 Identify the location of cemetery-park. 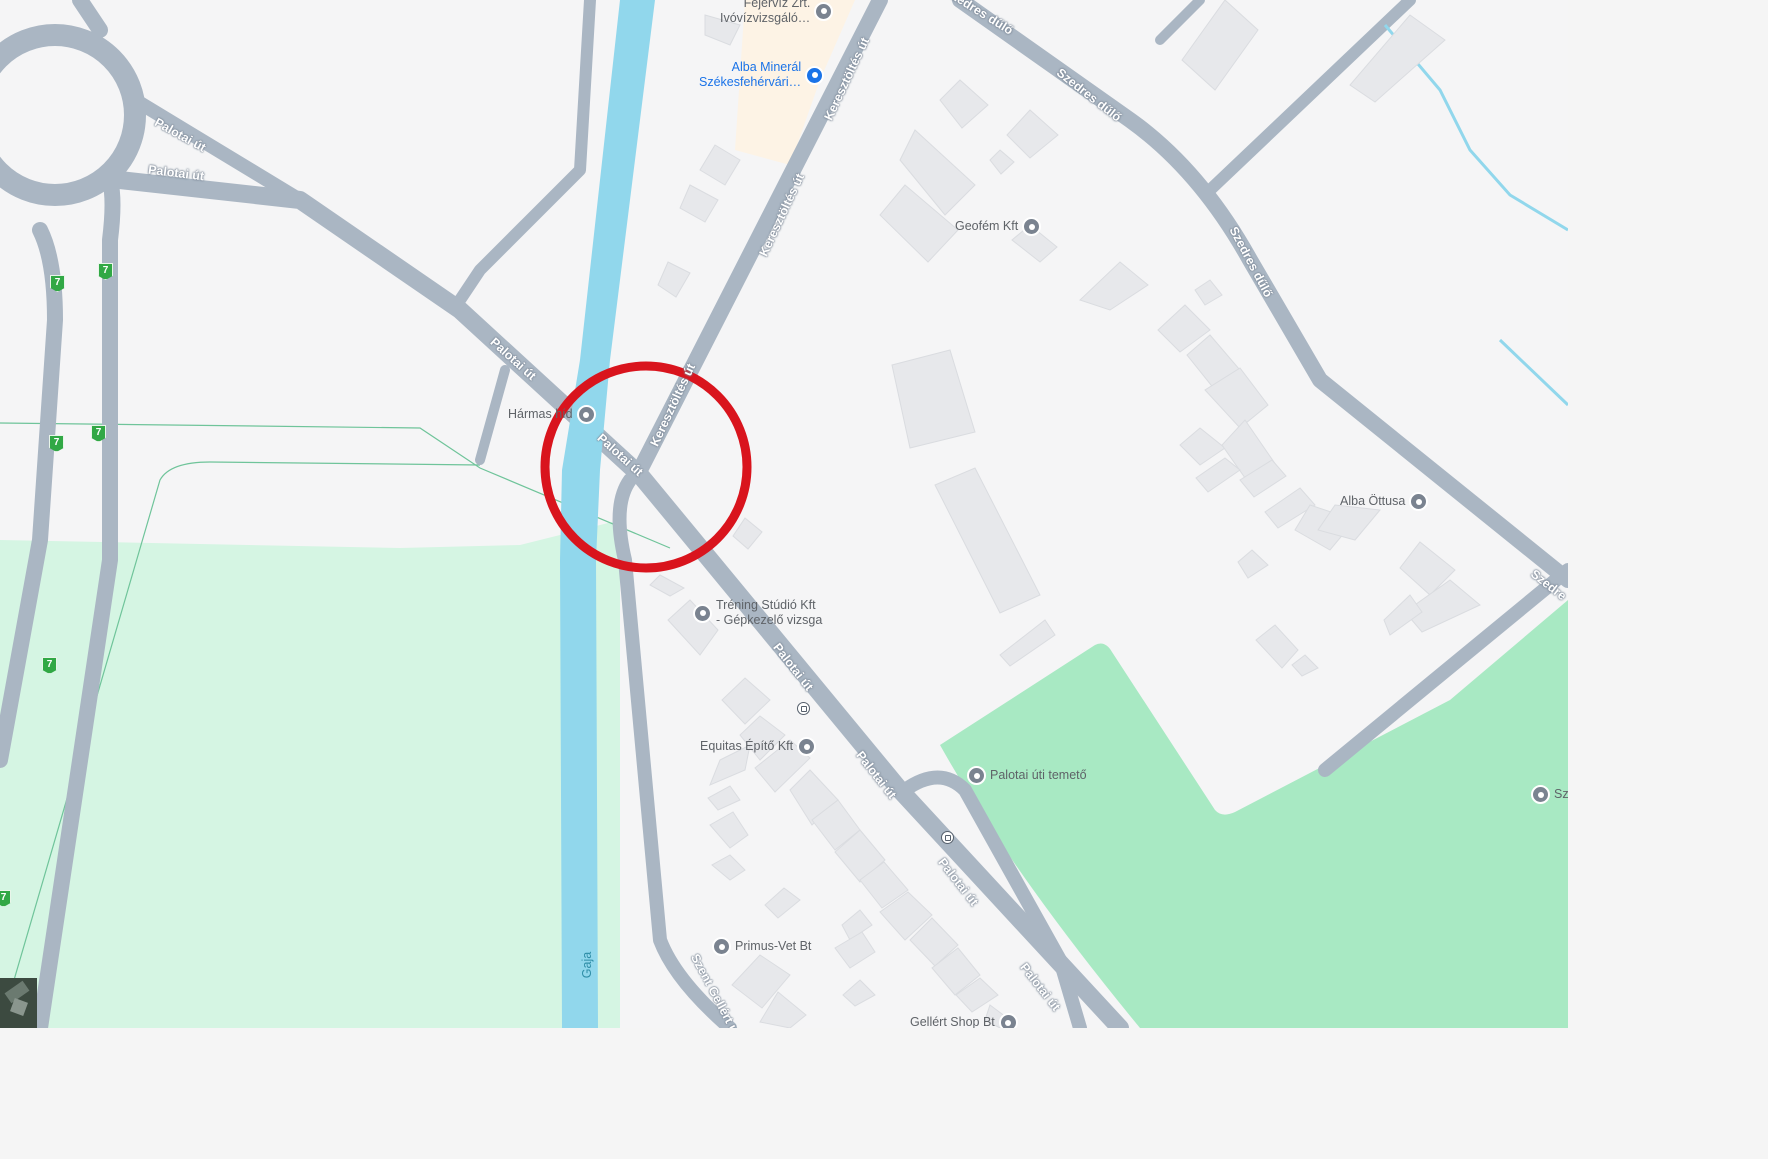
(1254, 814).